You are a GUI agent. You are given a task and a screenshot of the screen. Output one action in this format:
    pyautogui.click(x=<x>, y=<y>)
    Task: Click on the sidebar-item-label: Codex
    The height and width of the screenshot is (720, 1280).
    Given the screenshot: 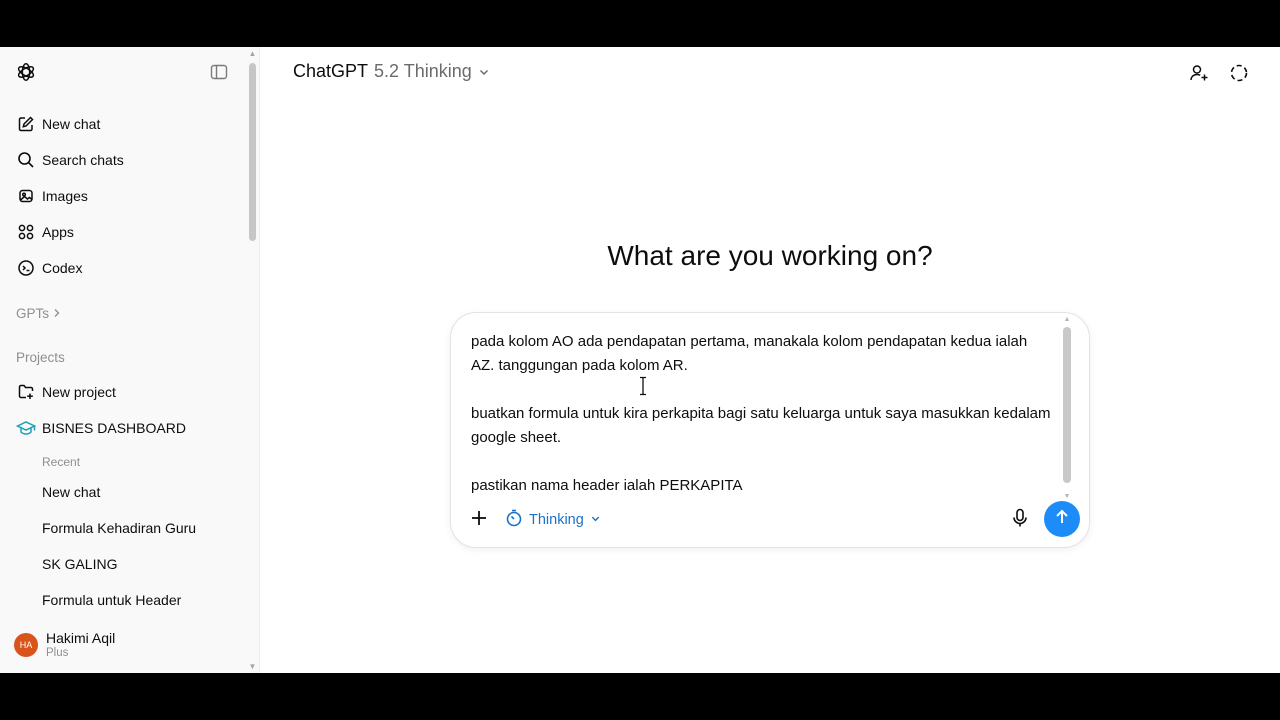 What is the action you would take?
    pyautogui.click(x=62, y=268)
    